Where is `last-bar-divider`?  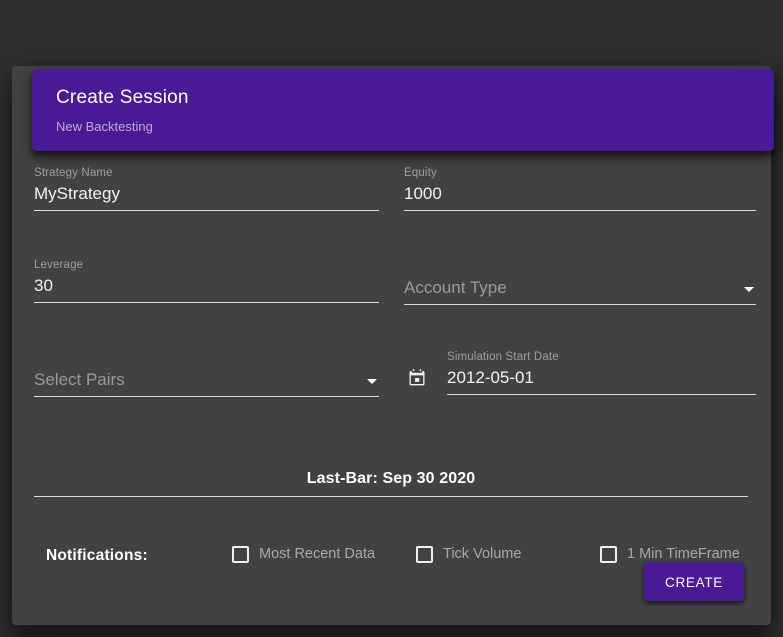 last-bar-divider is located at coordinates (391, 496).